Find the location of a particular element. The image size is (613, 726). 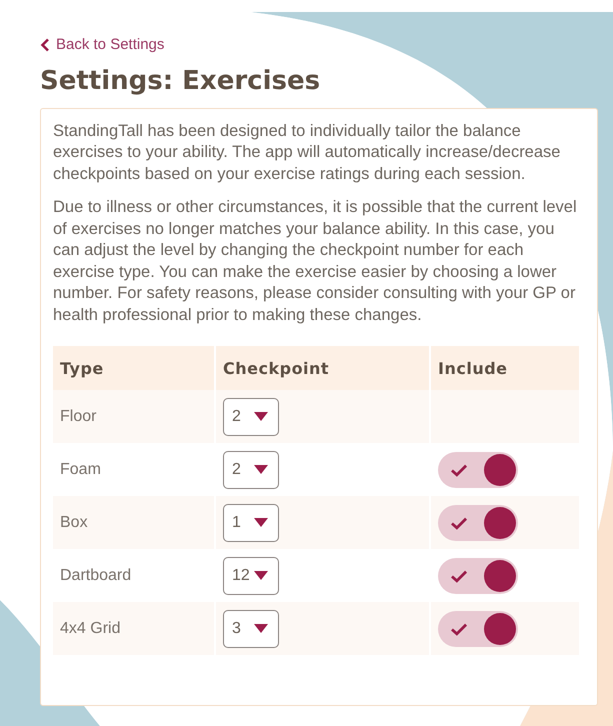

checkpoint-dropdown: 3 is located at coordinates (251, 629).